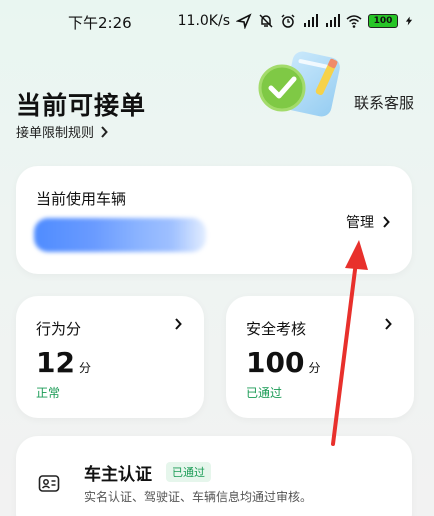 Image resolution: width=434 pixels, height=516 pixels. What do you see at coordinates (55, 133) in the screenshot?
I see `rules-link-label: 接单限制规则` at bounding box center [55, 133].